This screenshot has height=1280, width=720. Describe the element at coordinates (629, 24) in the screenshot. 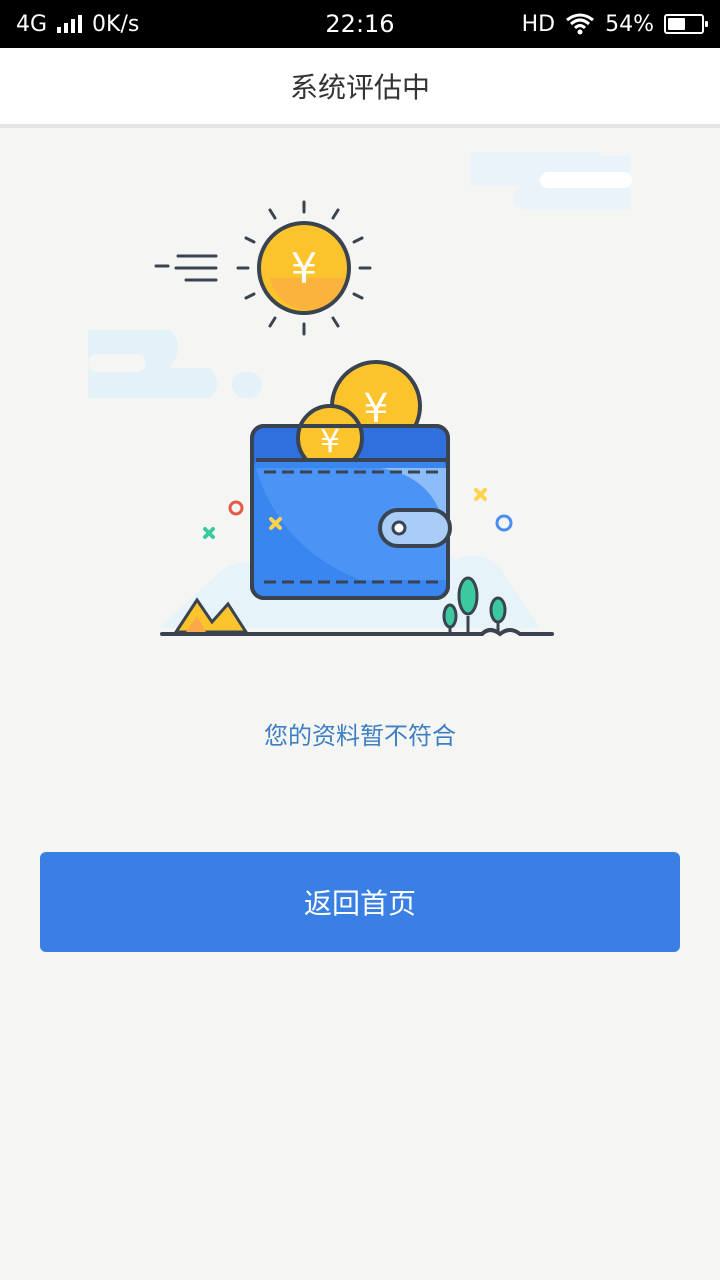

I see `battery-percent: 54%` at that location.